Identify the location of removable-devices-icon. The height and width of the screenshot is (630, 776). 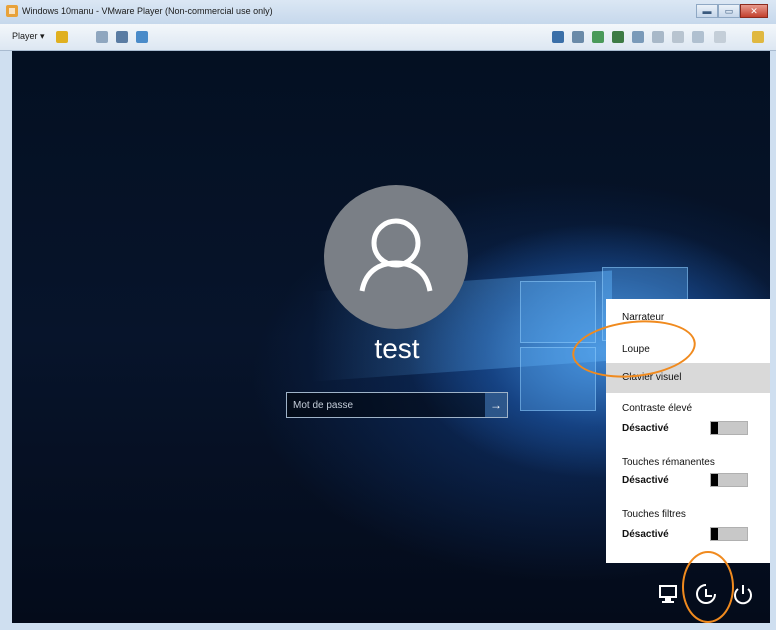
(558, 37).